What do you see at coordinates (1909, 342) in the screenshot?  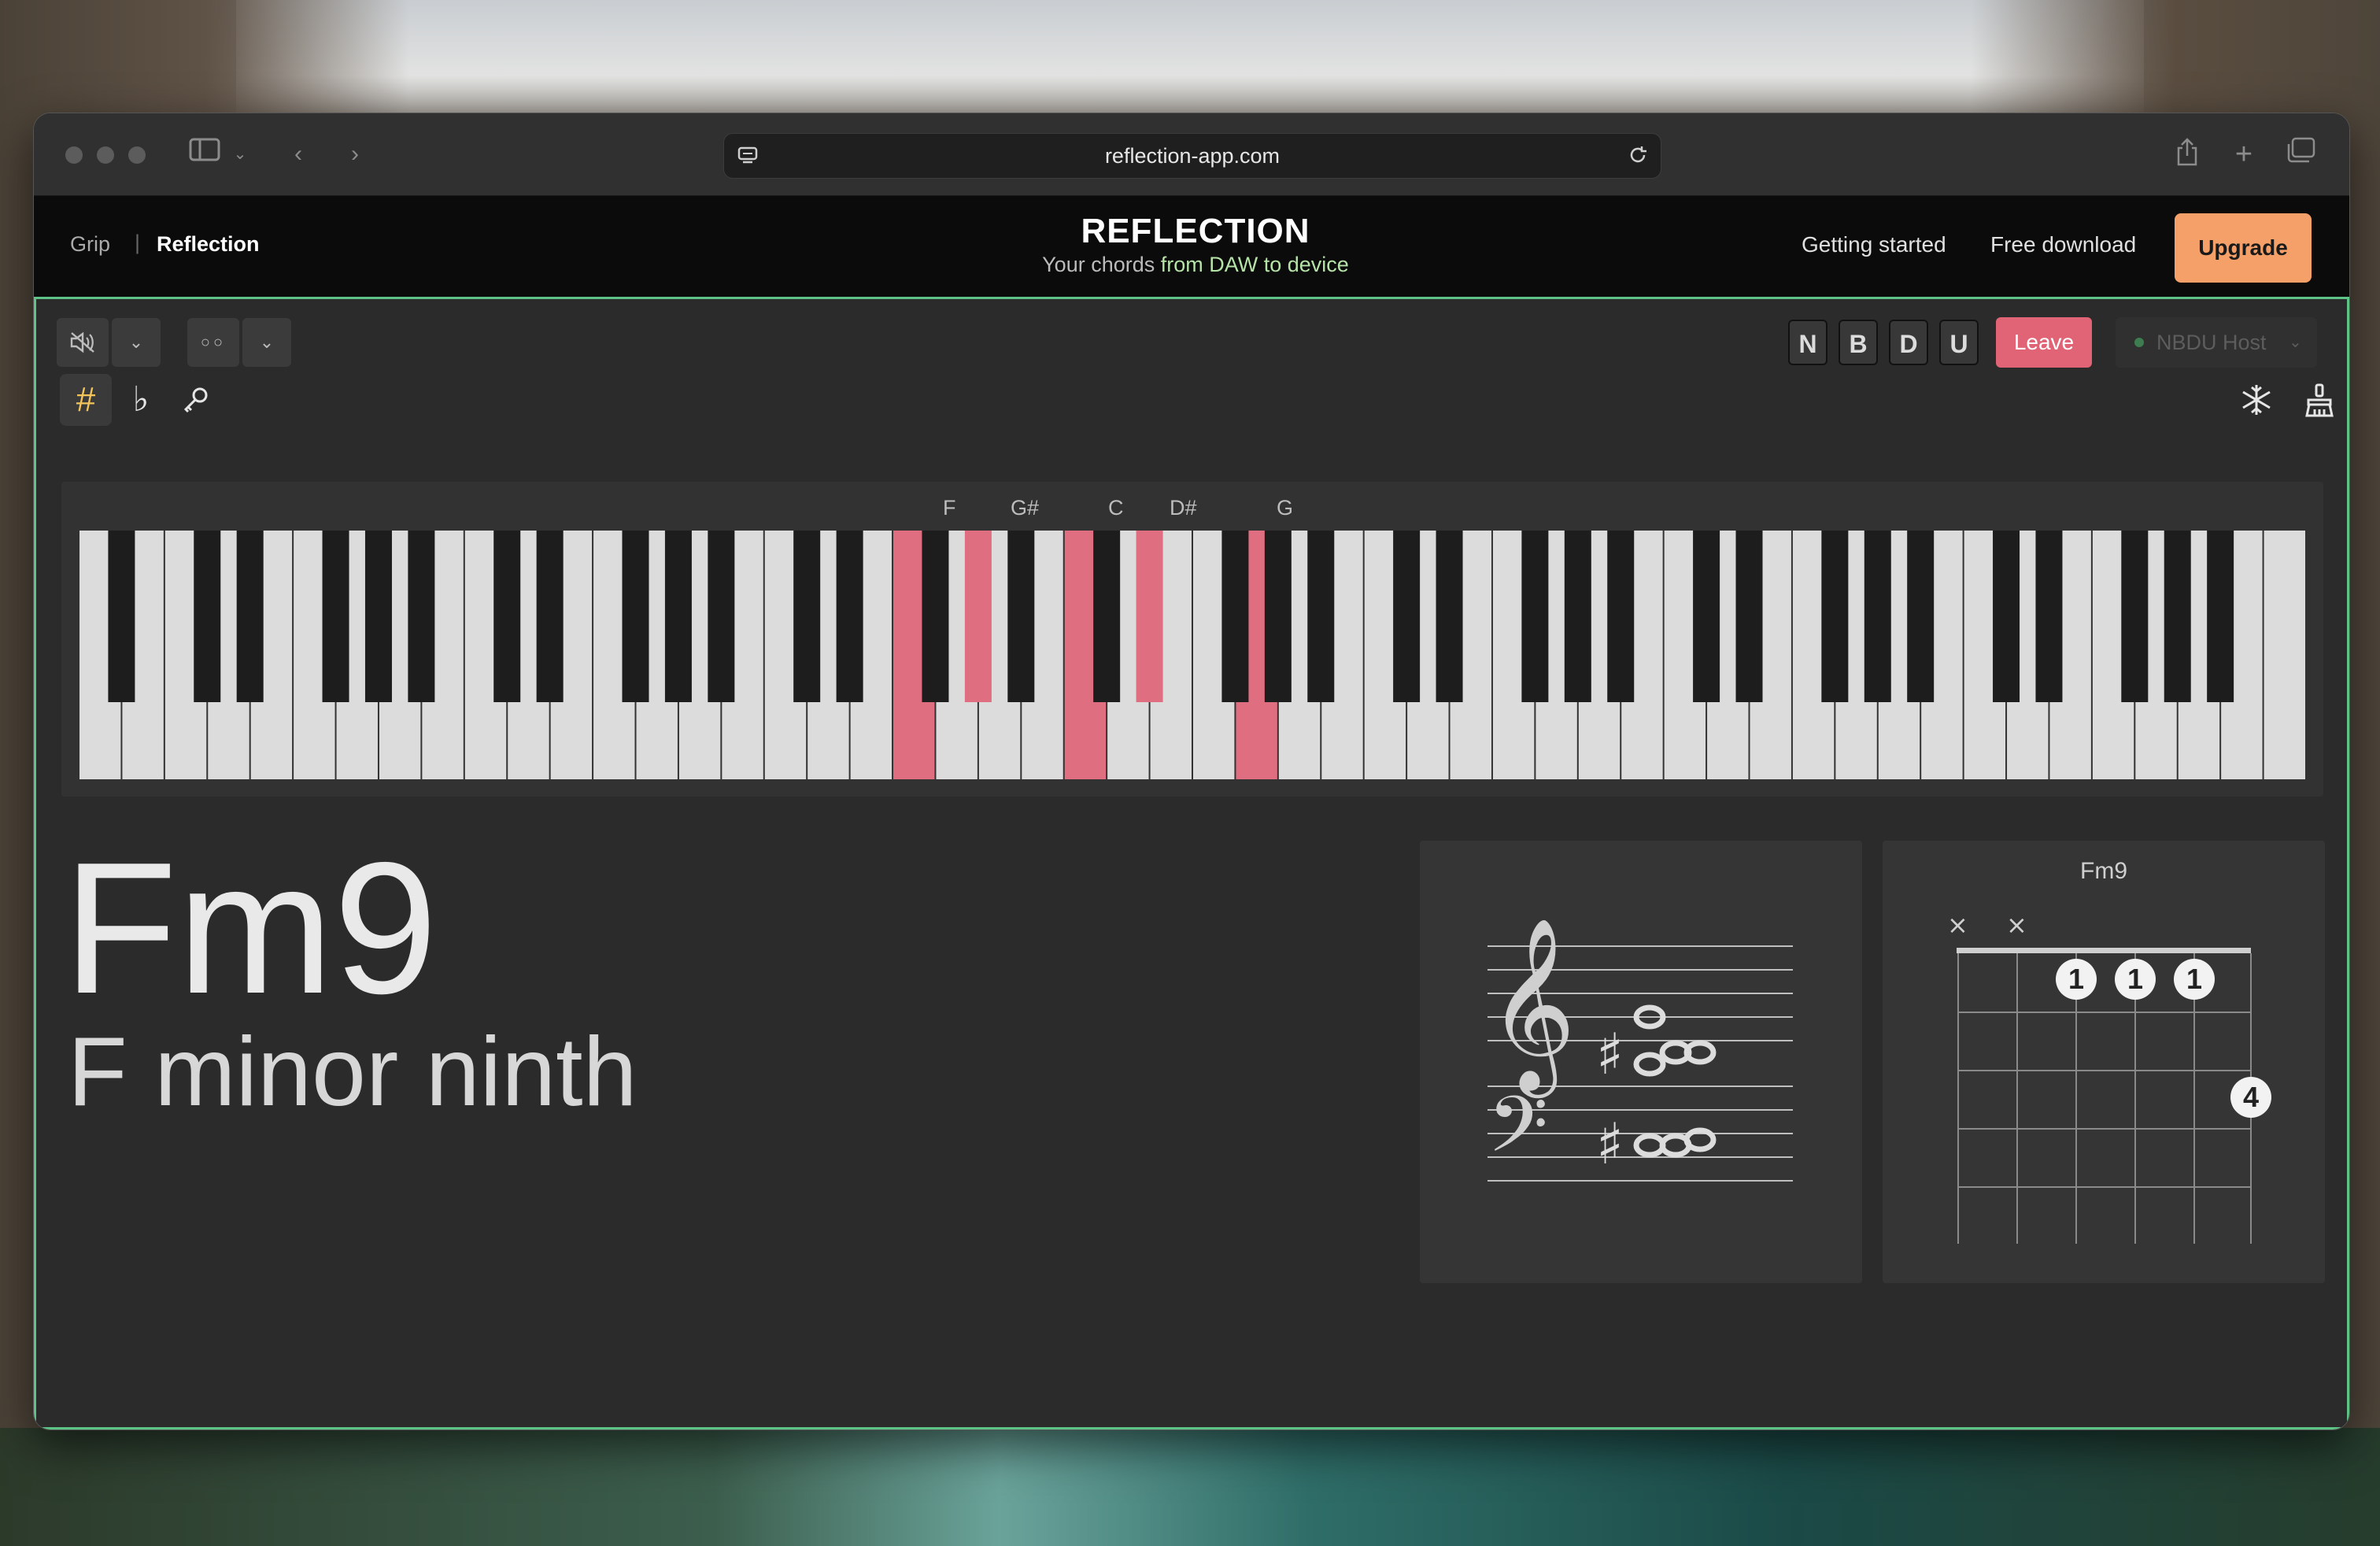 I see `letter-button-d: D` at bounding box center [1909, 342].